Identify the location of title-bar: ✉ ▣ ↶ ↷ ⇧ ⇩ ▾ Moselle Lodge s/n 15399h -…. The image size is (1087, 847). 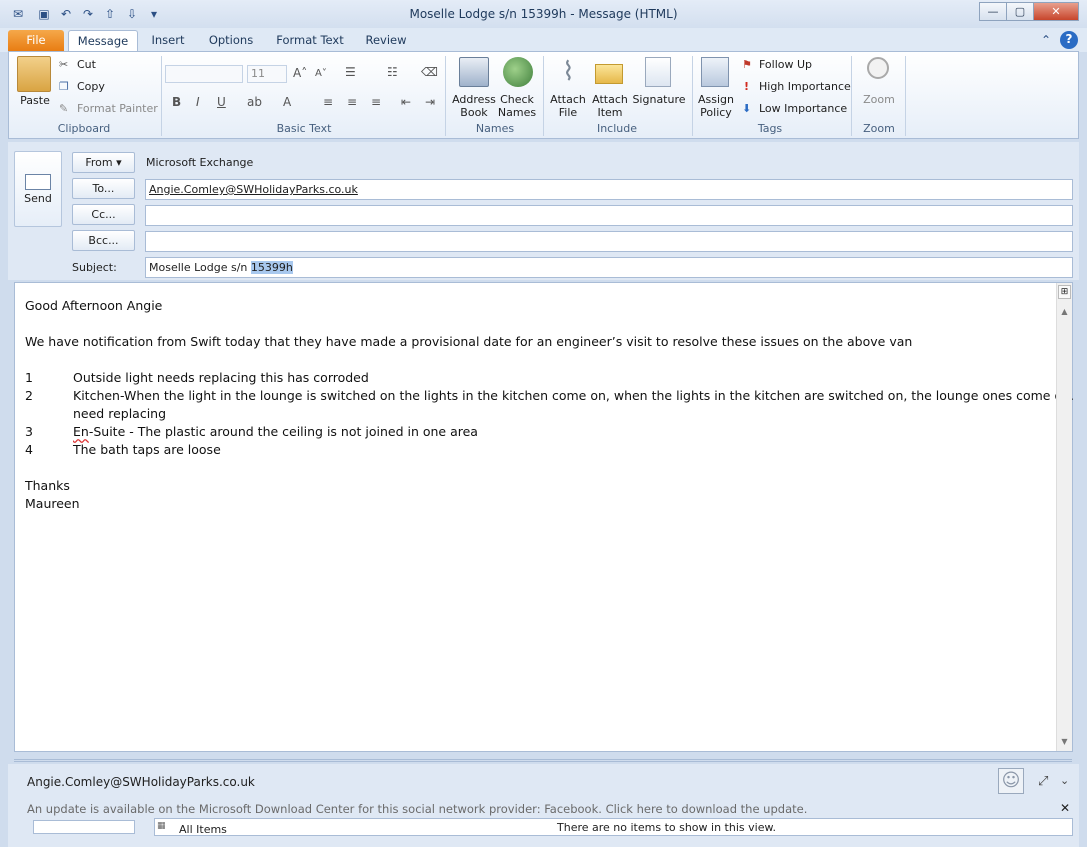
(543, 14).